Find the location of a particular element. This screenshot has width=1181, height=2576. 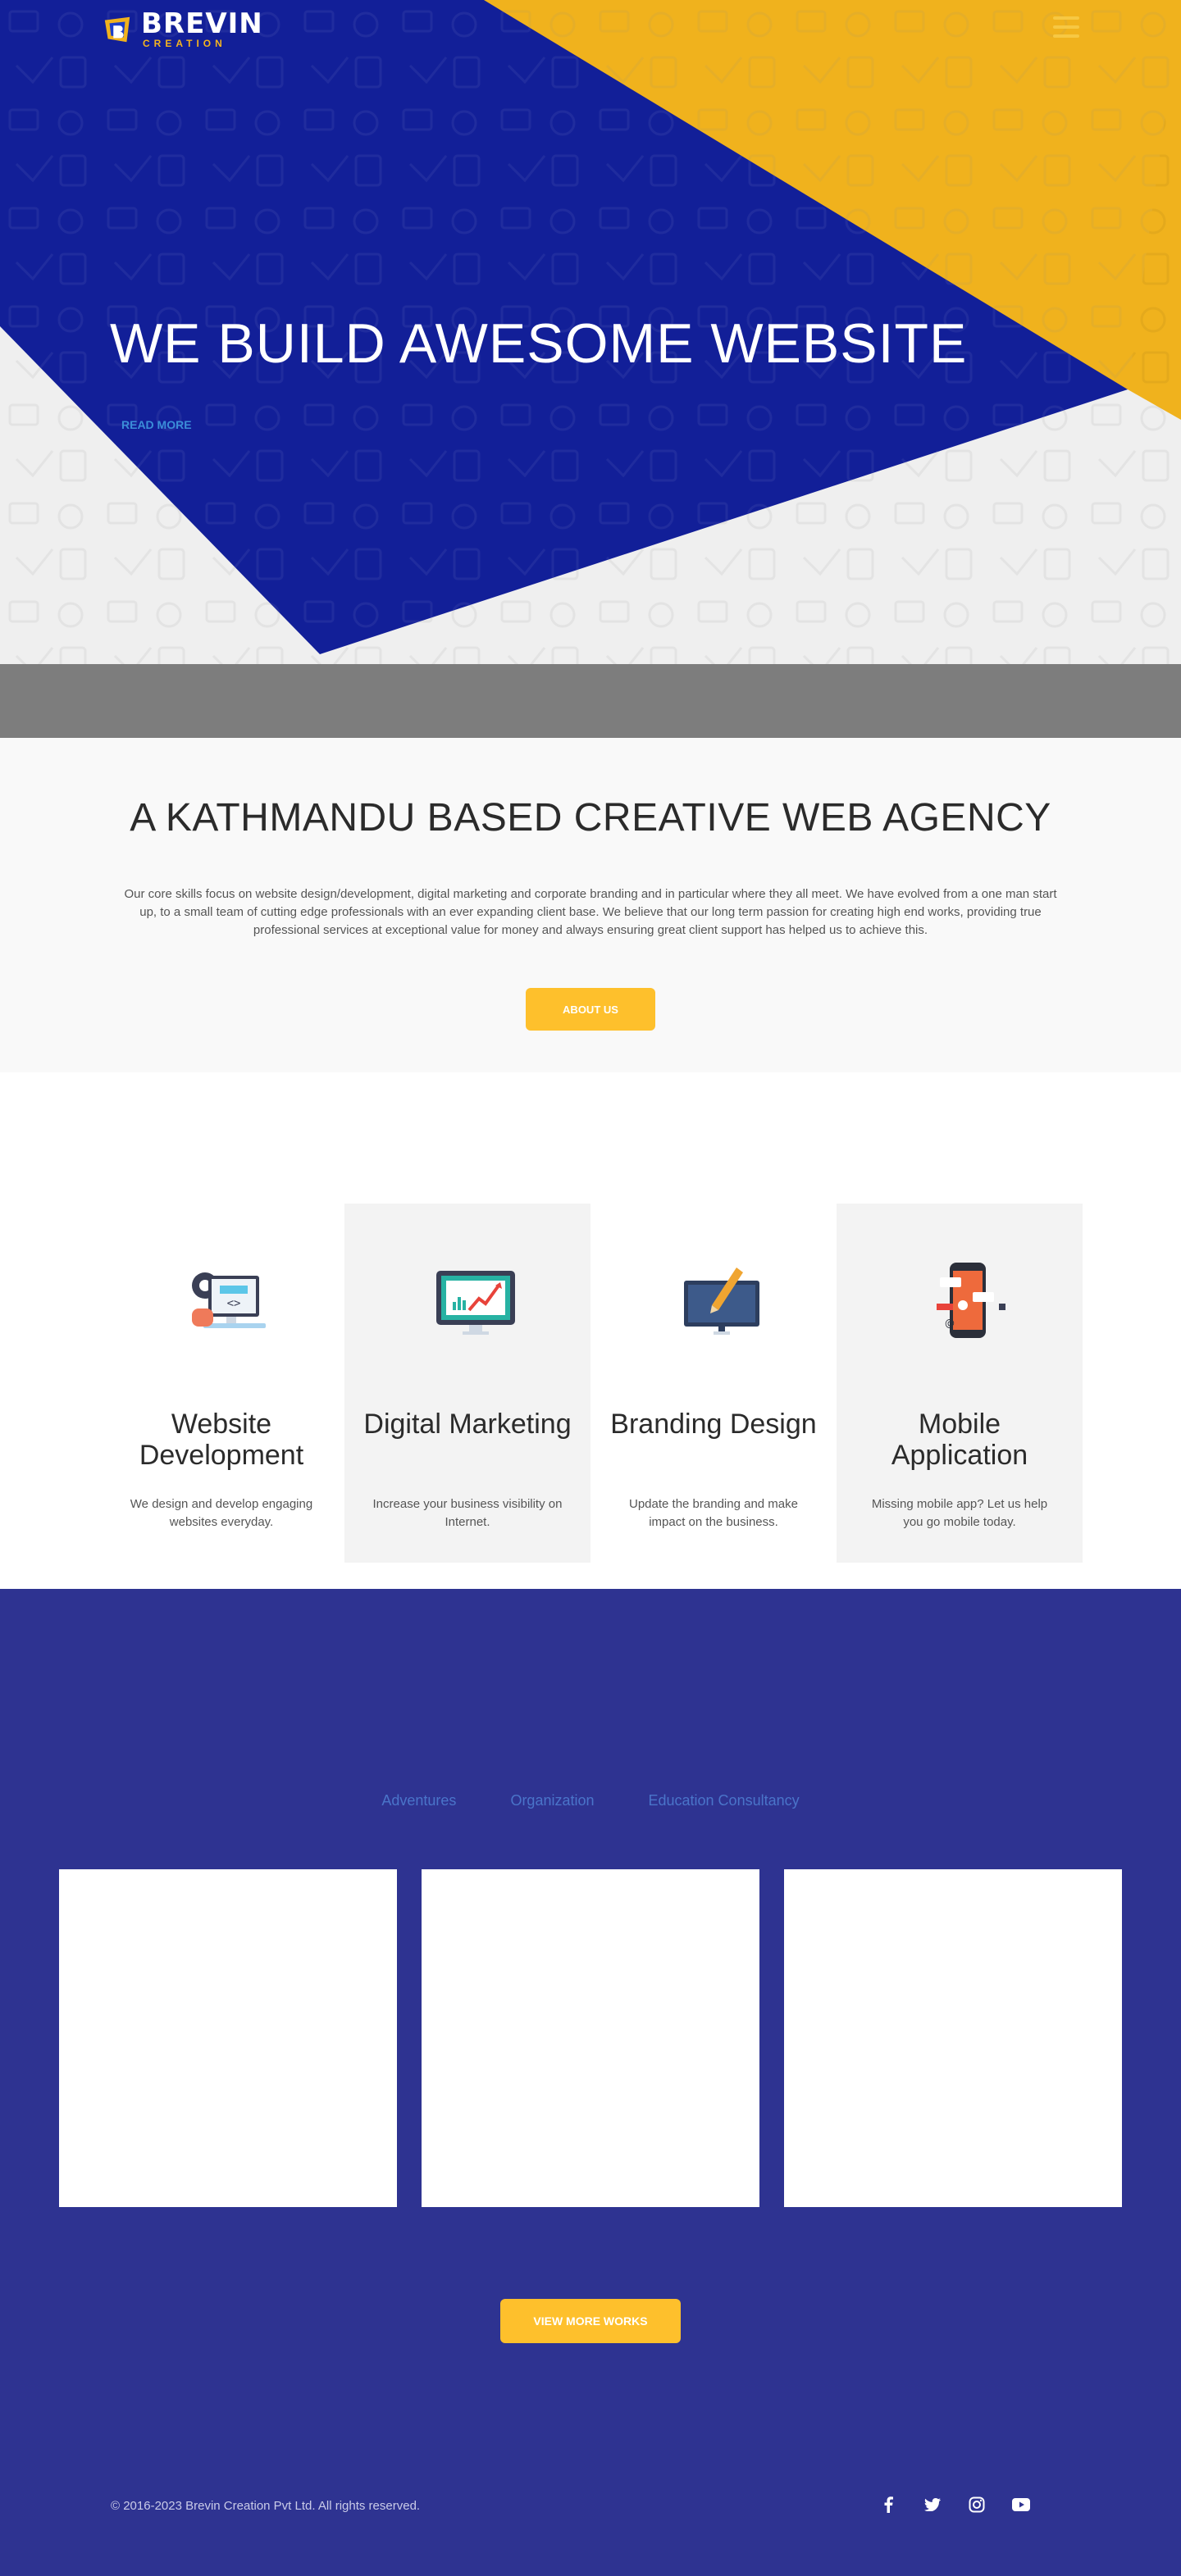

about-heading: A KATHMANDU BASED CREATIVE WEB AGENCY is located at coordinates (591, 818).